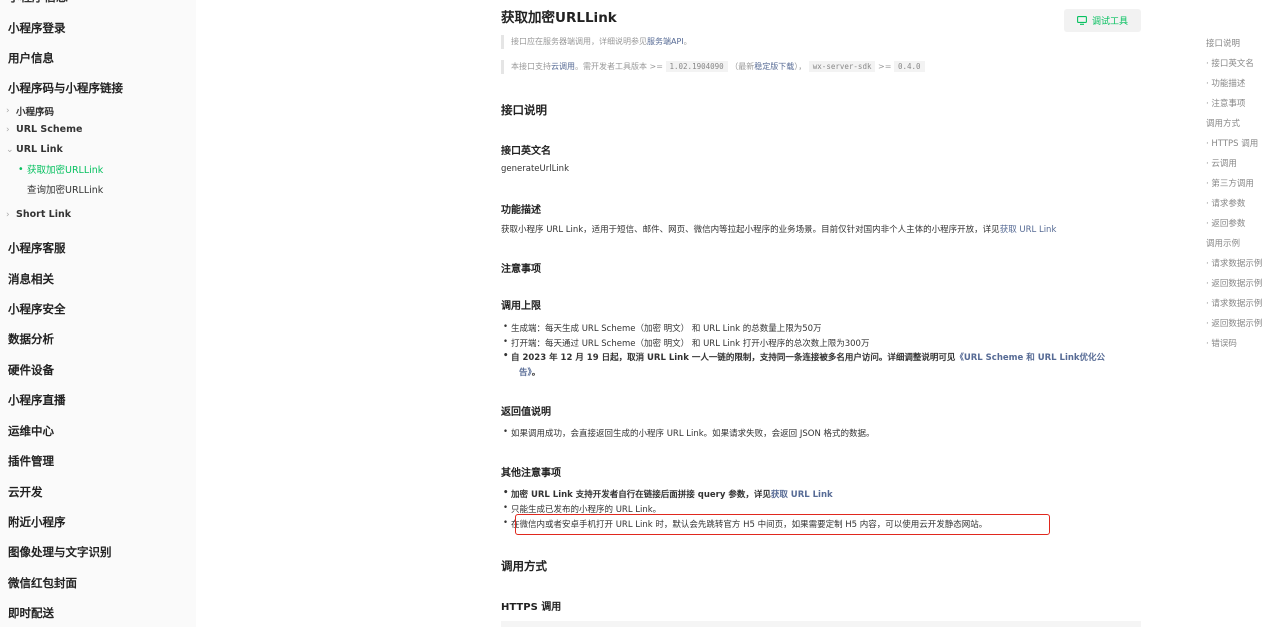 Image resolution: width=1280 pixels, height=627 pixels. I want to click on debug-tool-label: 调试工具, so click(1109, 22).